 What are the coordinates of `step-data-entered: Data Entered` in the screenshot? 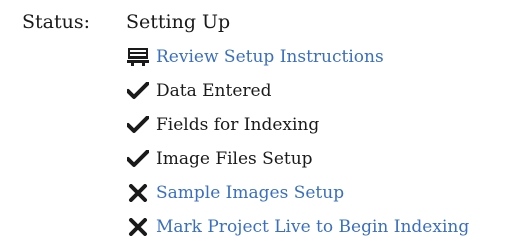 It's located at (297, 91).